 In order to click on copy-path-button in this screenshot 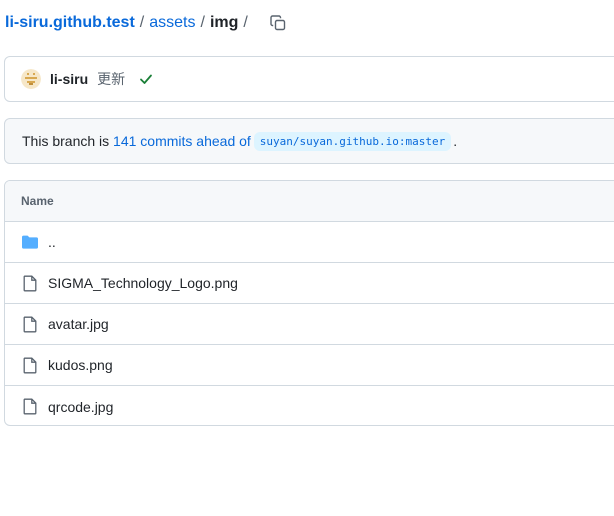, I will do `click(278, 23)`.